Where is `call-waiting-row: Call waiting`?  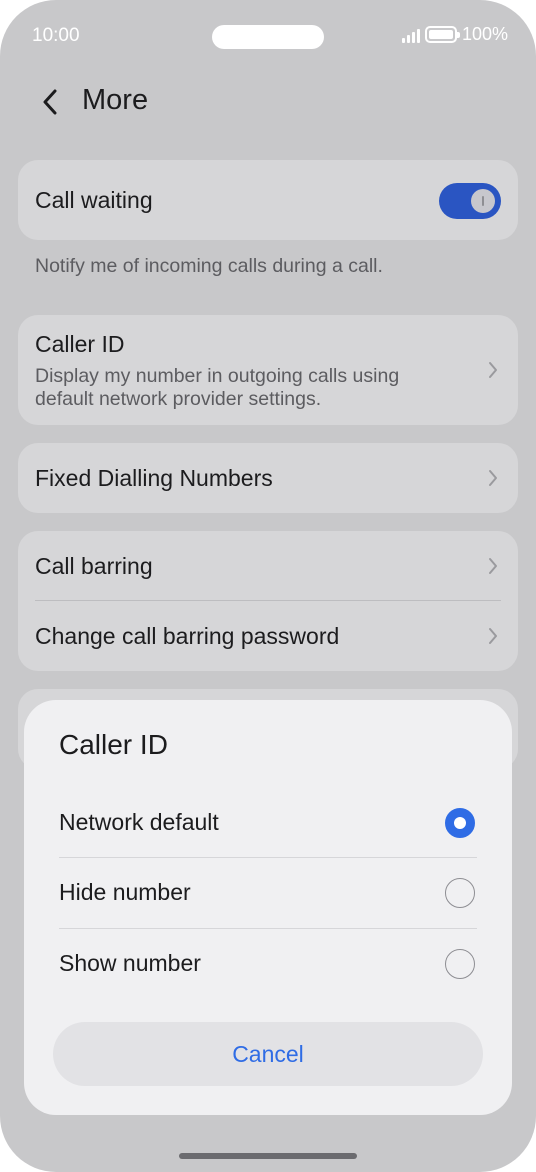 call-waiting-row: Call waiting is located at coordinates (268, 200).